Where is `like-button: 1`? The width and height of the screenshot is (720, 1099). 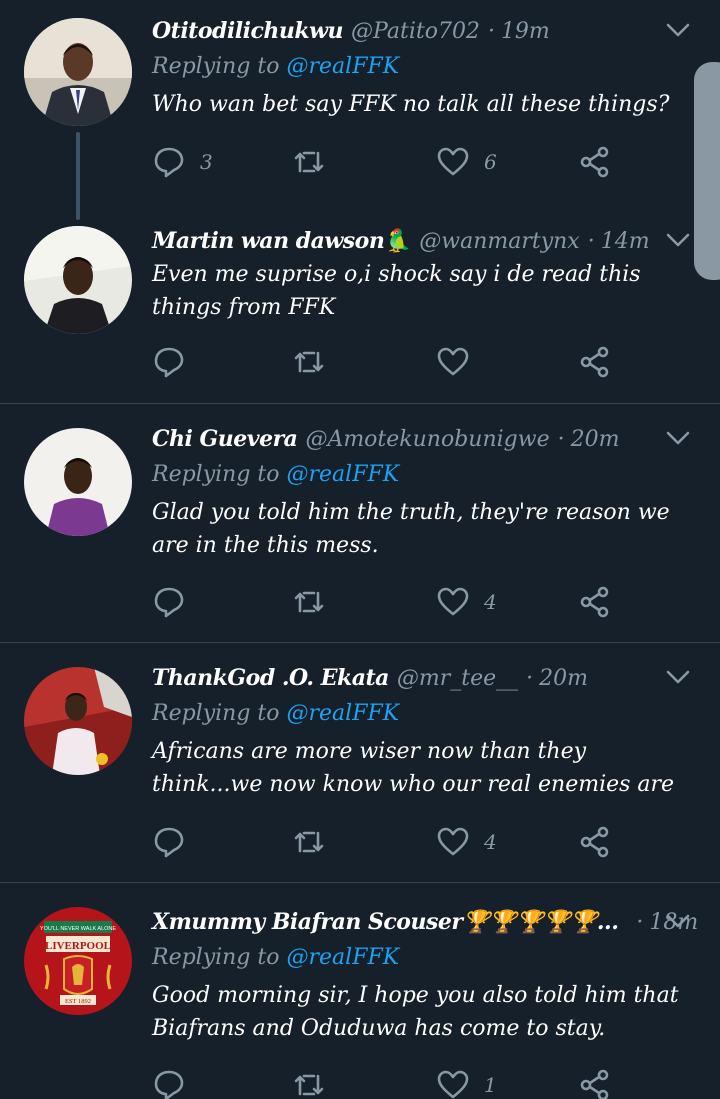 like-button: 1 is located at coordinates (466, 1082).